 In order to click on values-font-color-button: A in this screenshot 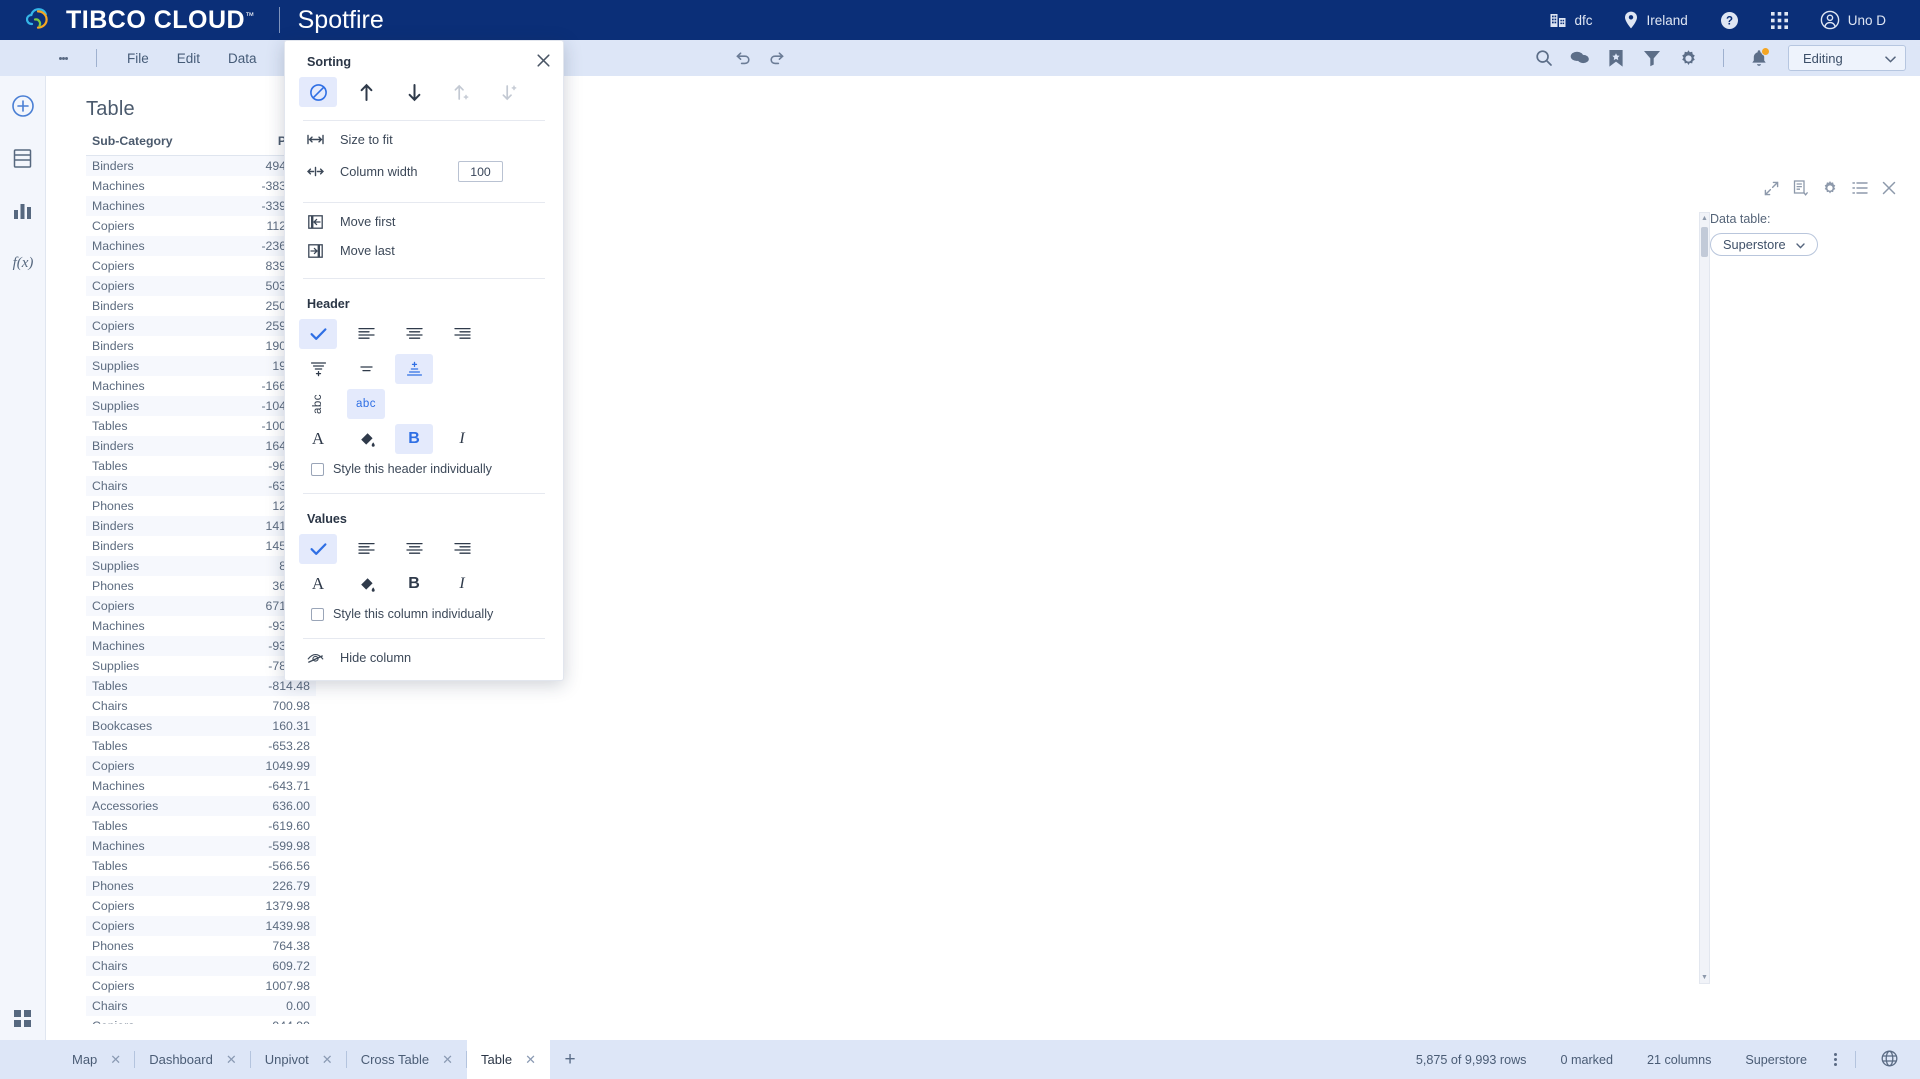, I will do `click(318, 584)`.